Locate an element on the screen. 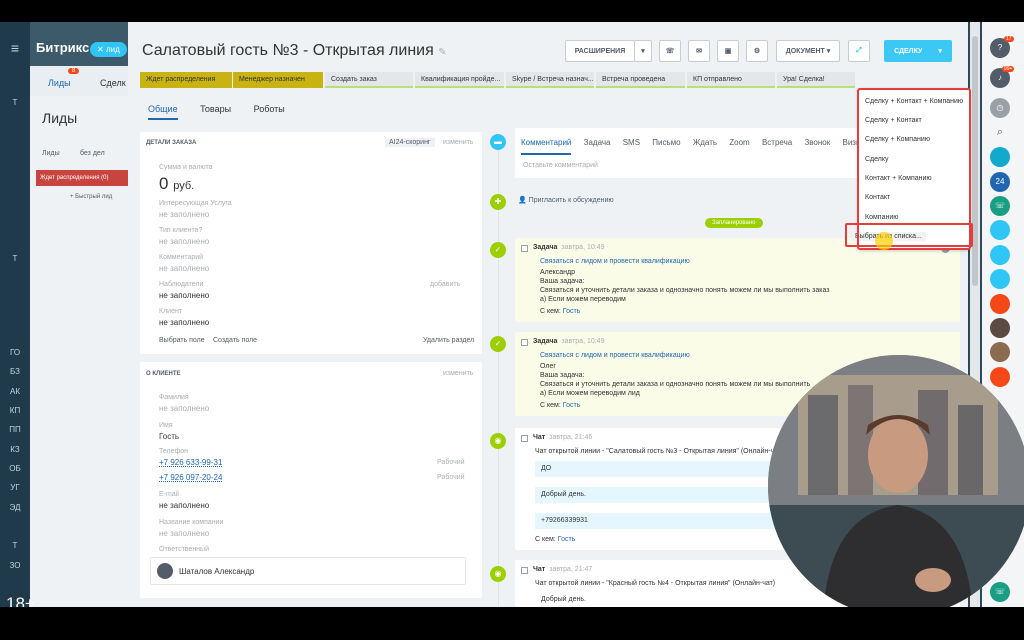 The width and height of the screenshot is (1024, 640). invite-button: 👤 Пригласить к обсуждению is located at coordinates (566, 200).